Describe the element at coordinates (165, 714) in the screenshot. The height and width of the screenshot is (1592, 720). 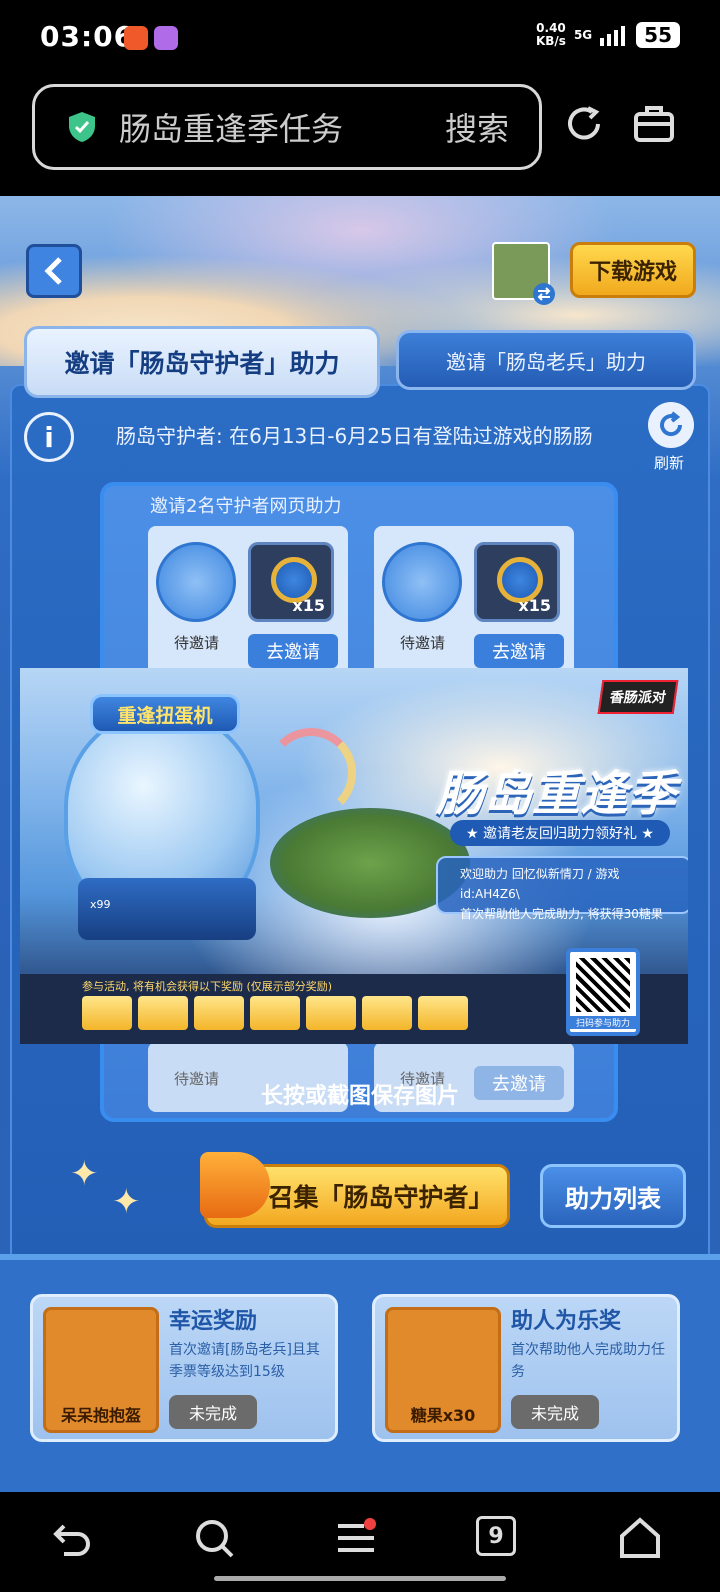
I see `gacha-sign: 重逢扭蛋机` at that location.